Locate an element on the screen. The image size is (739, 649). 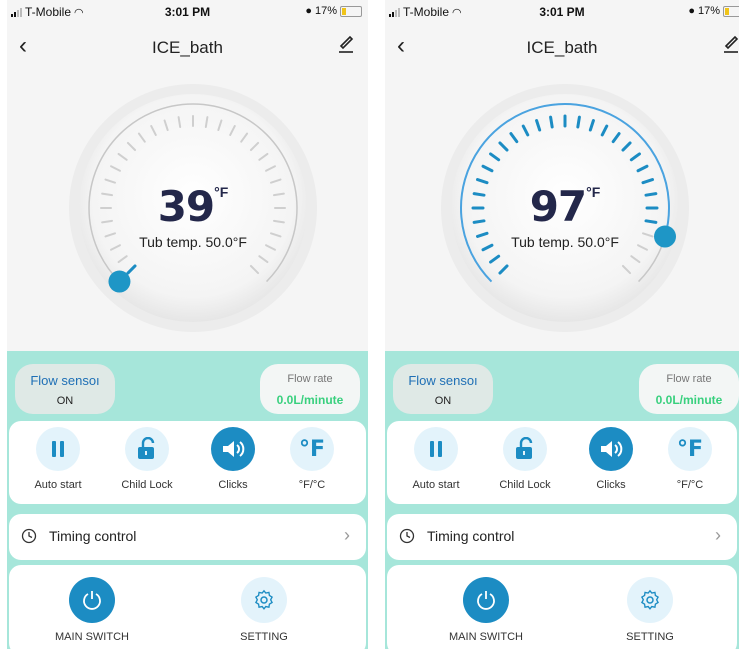
dial-knob is located at coordinates (119, 281).